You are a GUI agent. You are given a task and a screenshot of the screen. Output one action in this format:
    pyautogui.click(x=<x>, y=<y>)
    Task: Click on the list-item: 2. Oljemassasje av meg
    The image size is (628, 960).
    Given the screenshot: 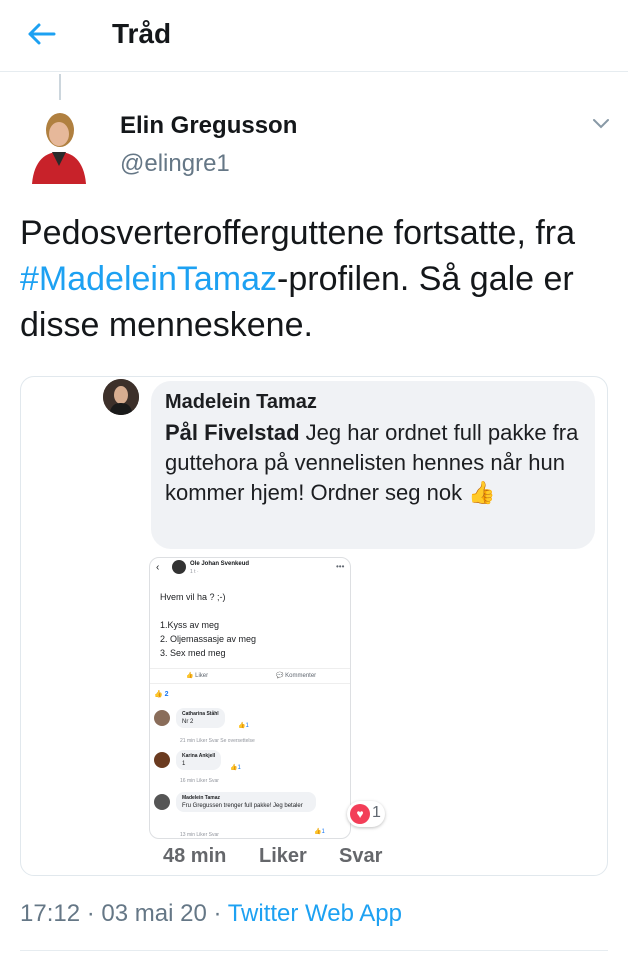 What is the action you would take?
    pyautogui.click(x=208, y=639)
    